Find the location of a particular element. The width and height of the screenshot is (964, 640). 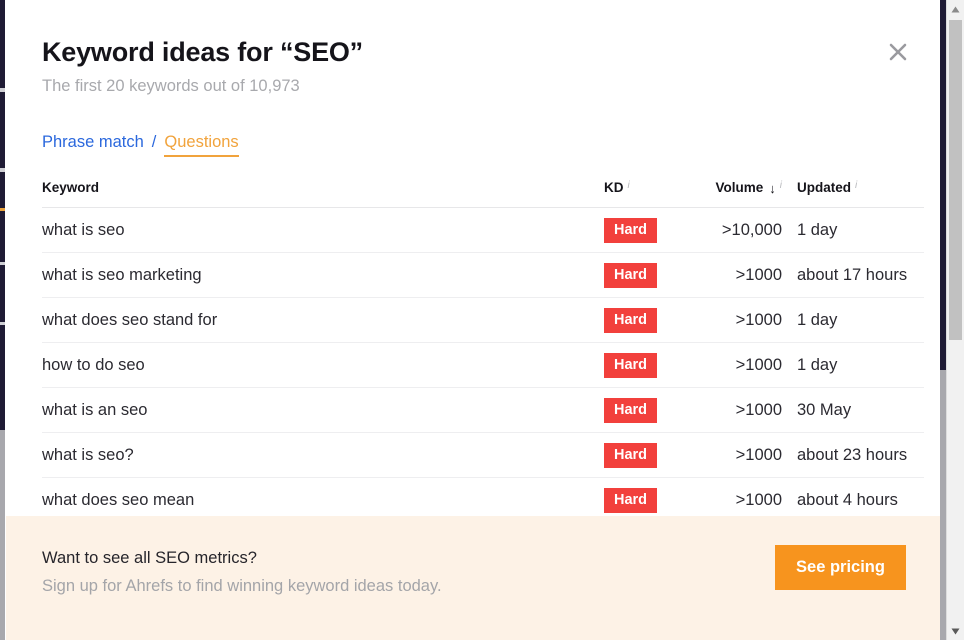

background-accent-line is located at coordinates (2, 209).